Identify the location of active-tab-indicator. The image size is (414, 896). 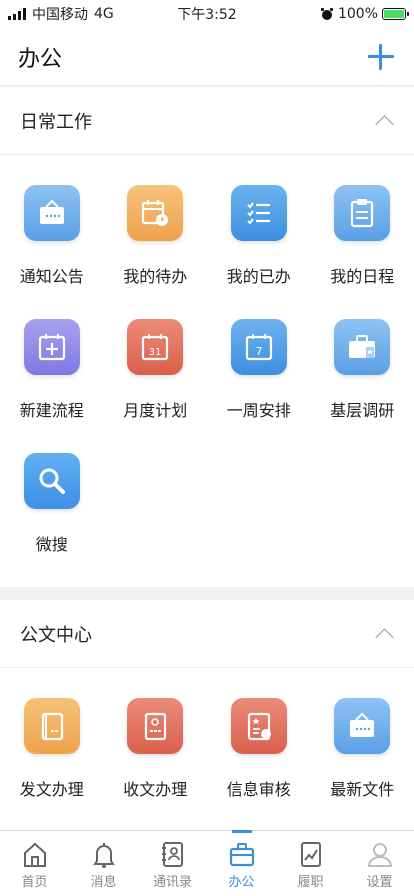
(241, 831).